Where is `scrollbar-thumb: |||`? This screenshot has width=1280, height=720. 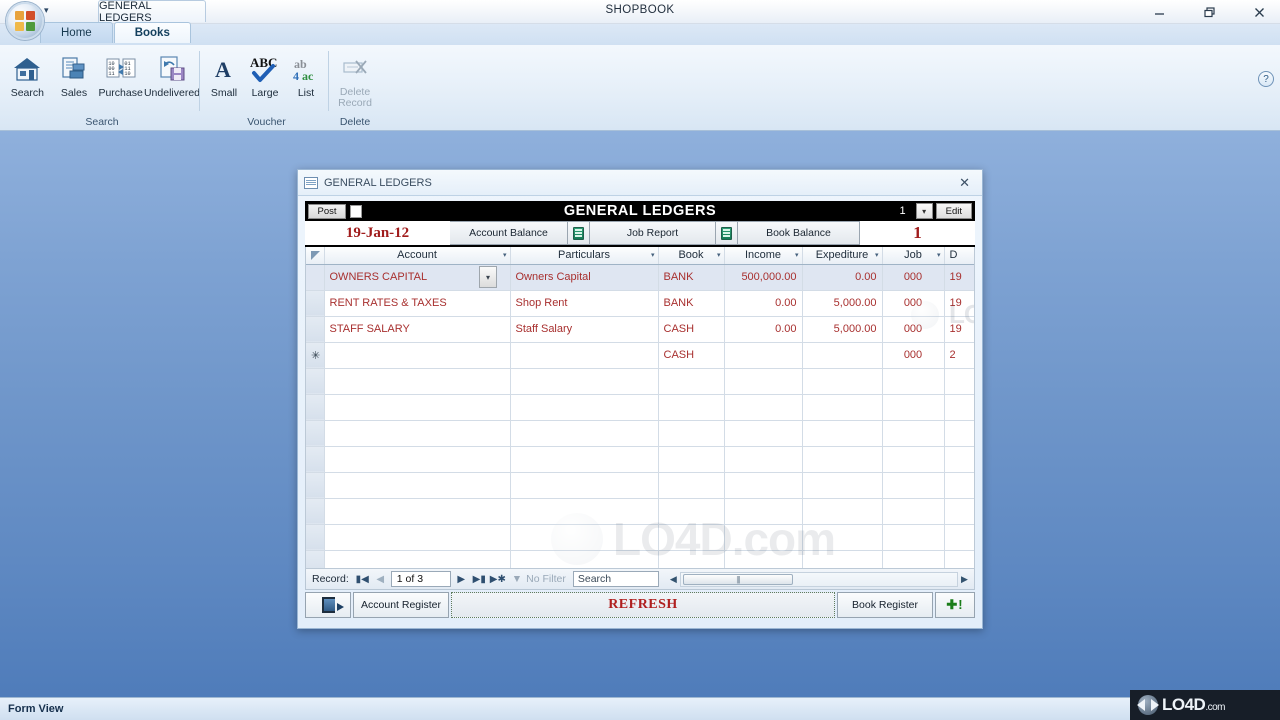
scrollbar-thumb: ||| is located at coordinates (737, 579).